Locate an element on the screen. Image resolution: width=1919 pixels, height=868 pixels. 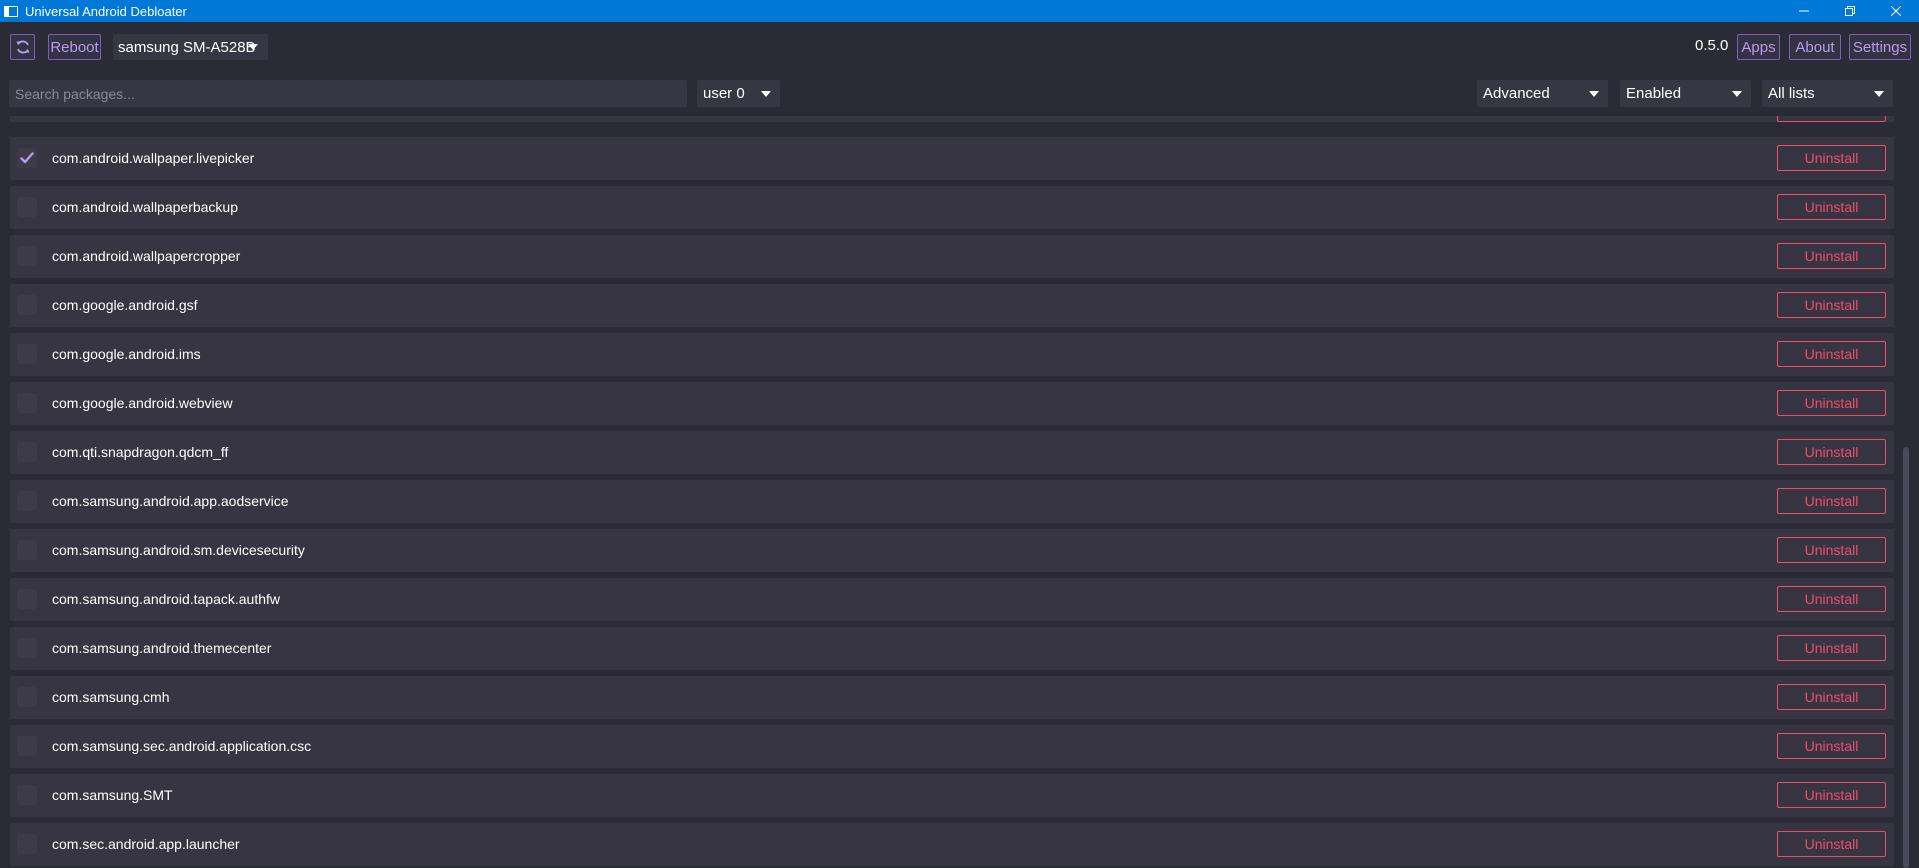
window-title: Universal Android Debloater is located at coordinates (106, 11).